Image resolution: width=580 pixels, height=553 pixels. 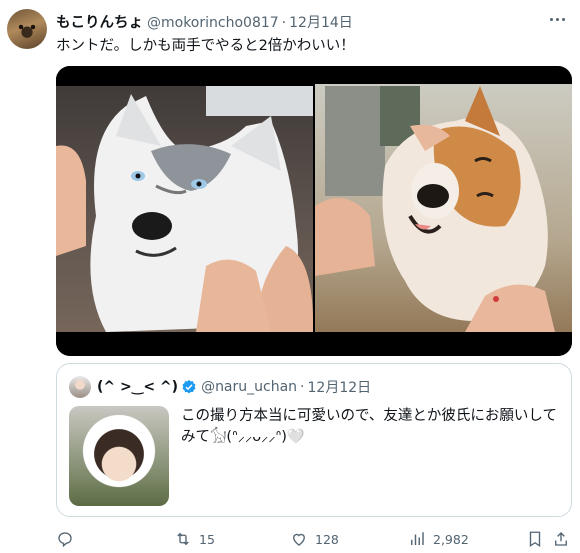 I want to click on reply-button, so click(x=68, y=539).